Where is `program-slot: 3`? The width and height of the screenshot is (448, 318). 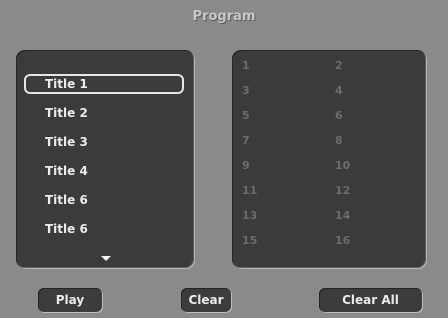
program-slot: 3 is located at coordinates (246, 90).